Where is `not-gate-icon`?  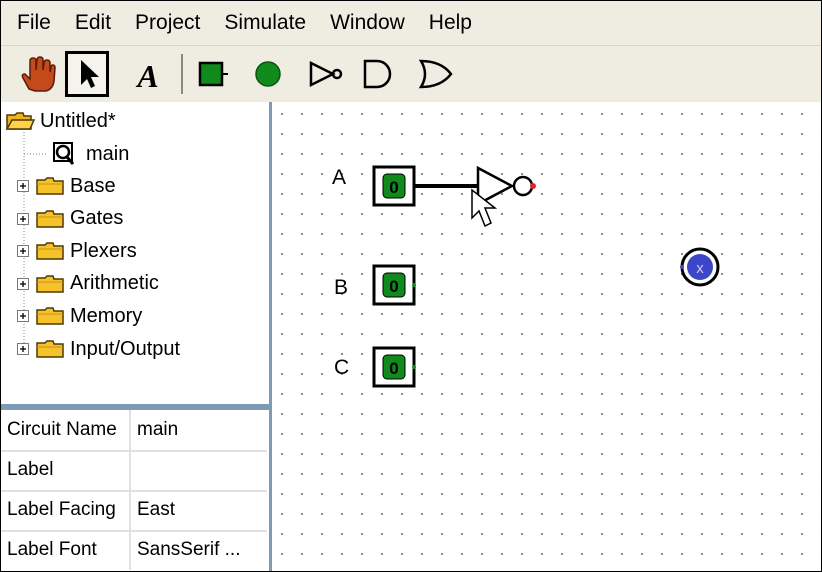
not-gate-icon is located at coordinates (326, 74).